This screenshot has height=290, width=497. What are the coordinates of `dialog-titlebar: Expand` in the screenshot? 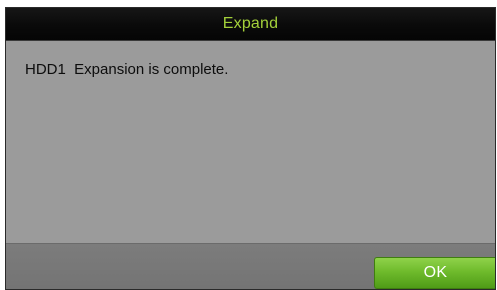 It's located at (250, 24).